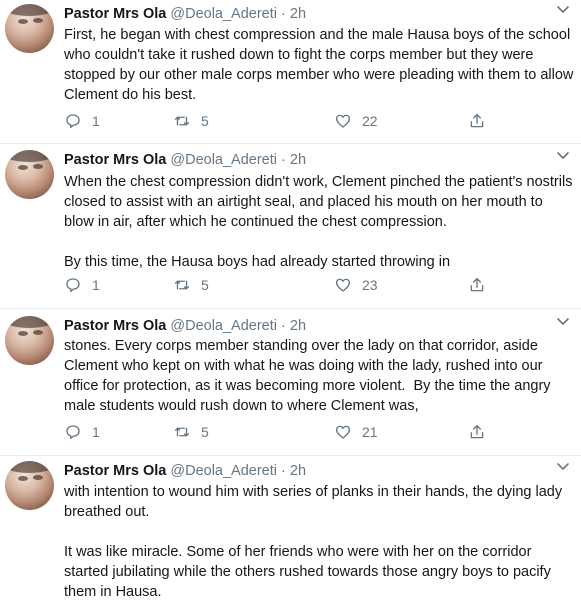 Image resolution: width=581 pixels, height=602 pixels. What do you see at coordinates (279, 285) in the screenshot?
I see `tweet-actions: 1 5 23` at bounding box center [279, 285].